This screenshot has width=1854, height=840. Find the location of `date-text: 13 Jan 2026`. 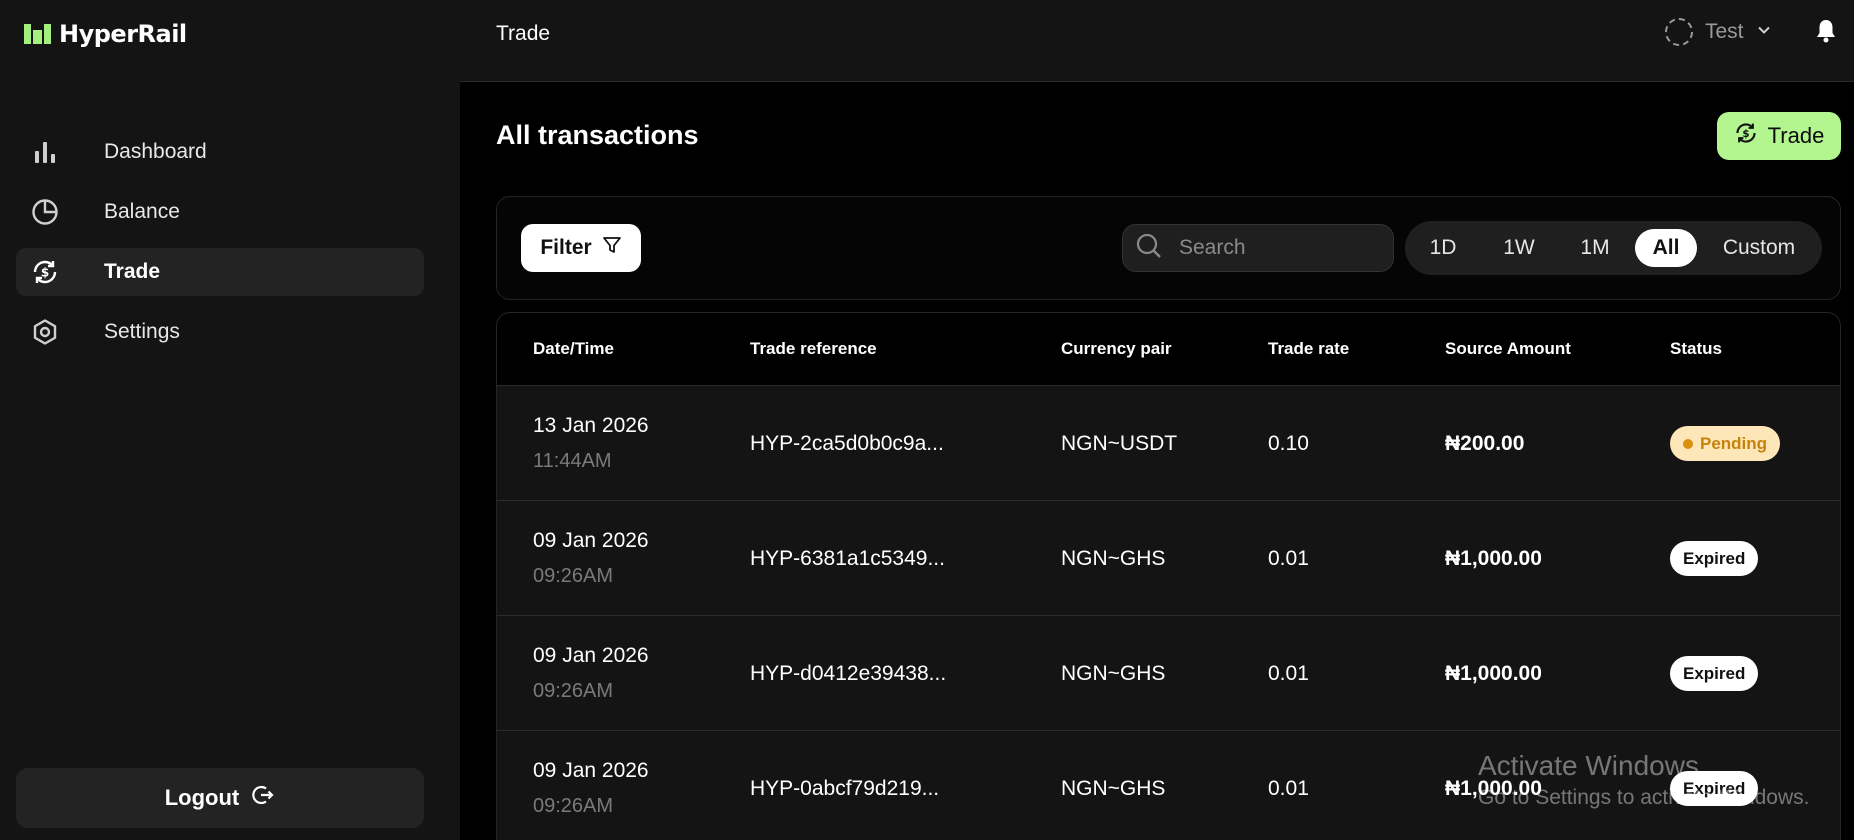

date-text: 13 Jan 2026 is located at coordinates (591, 425).